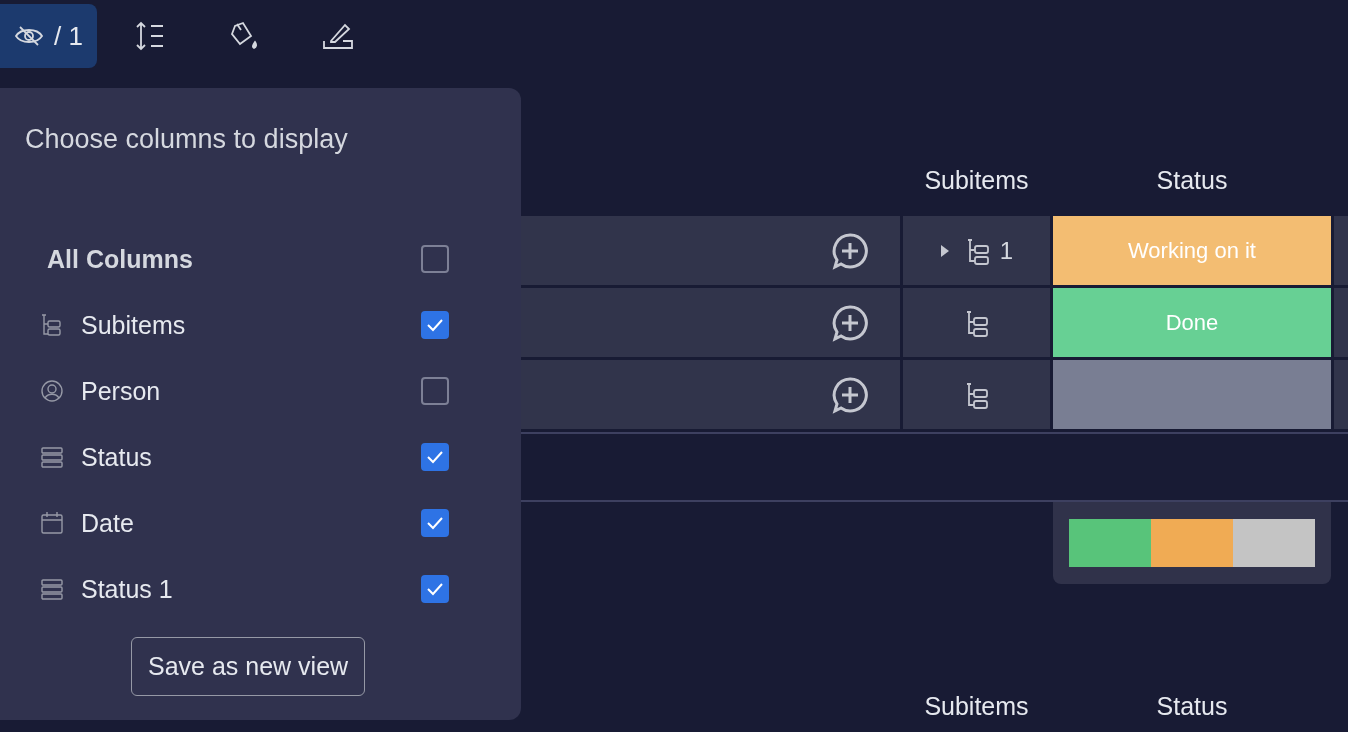 The image size is (1348, 732). What do you see at coordinates (117, 457) in the screenshot?
I see `column-option-label: Status` at bounding box center [117, 457].